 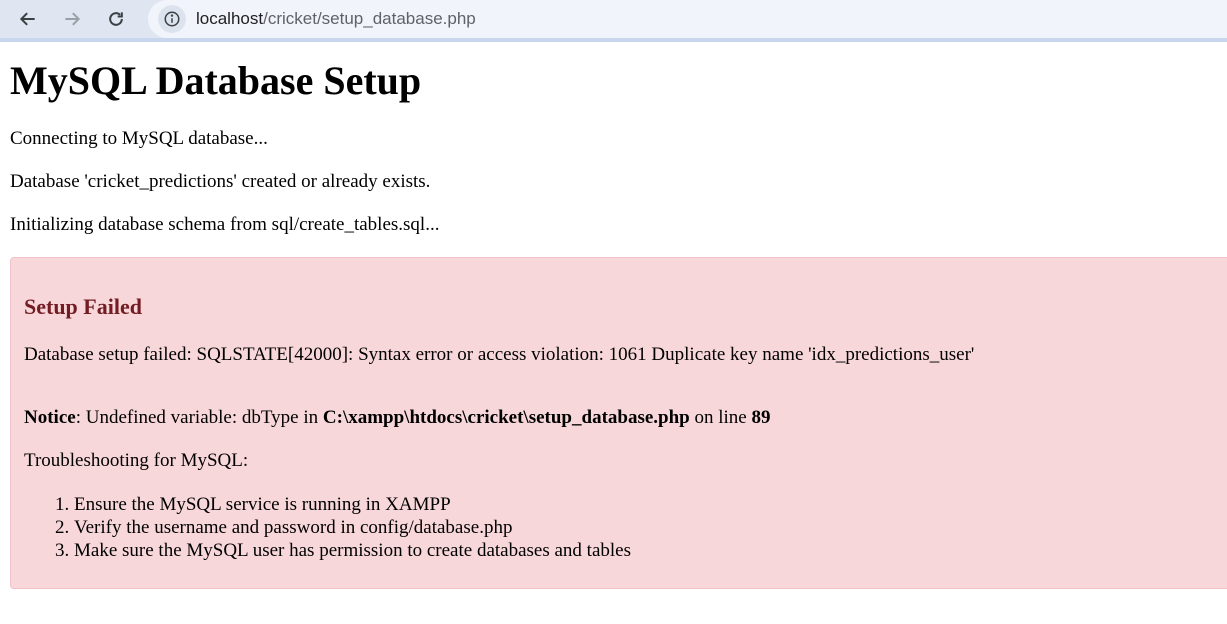 I want to click on page-title: MySQL Database Setup, so click(x=216, y=80).